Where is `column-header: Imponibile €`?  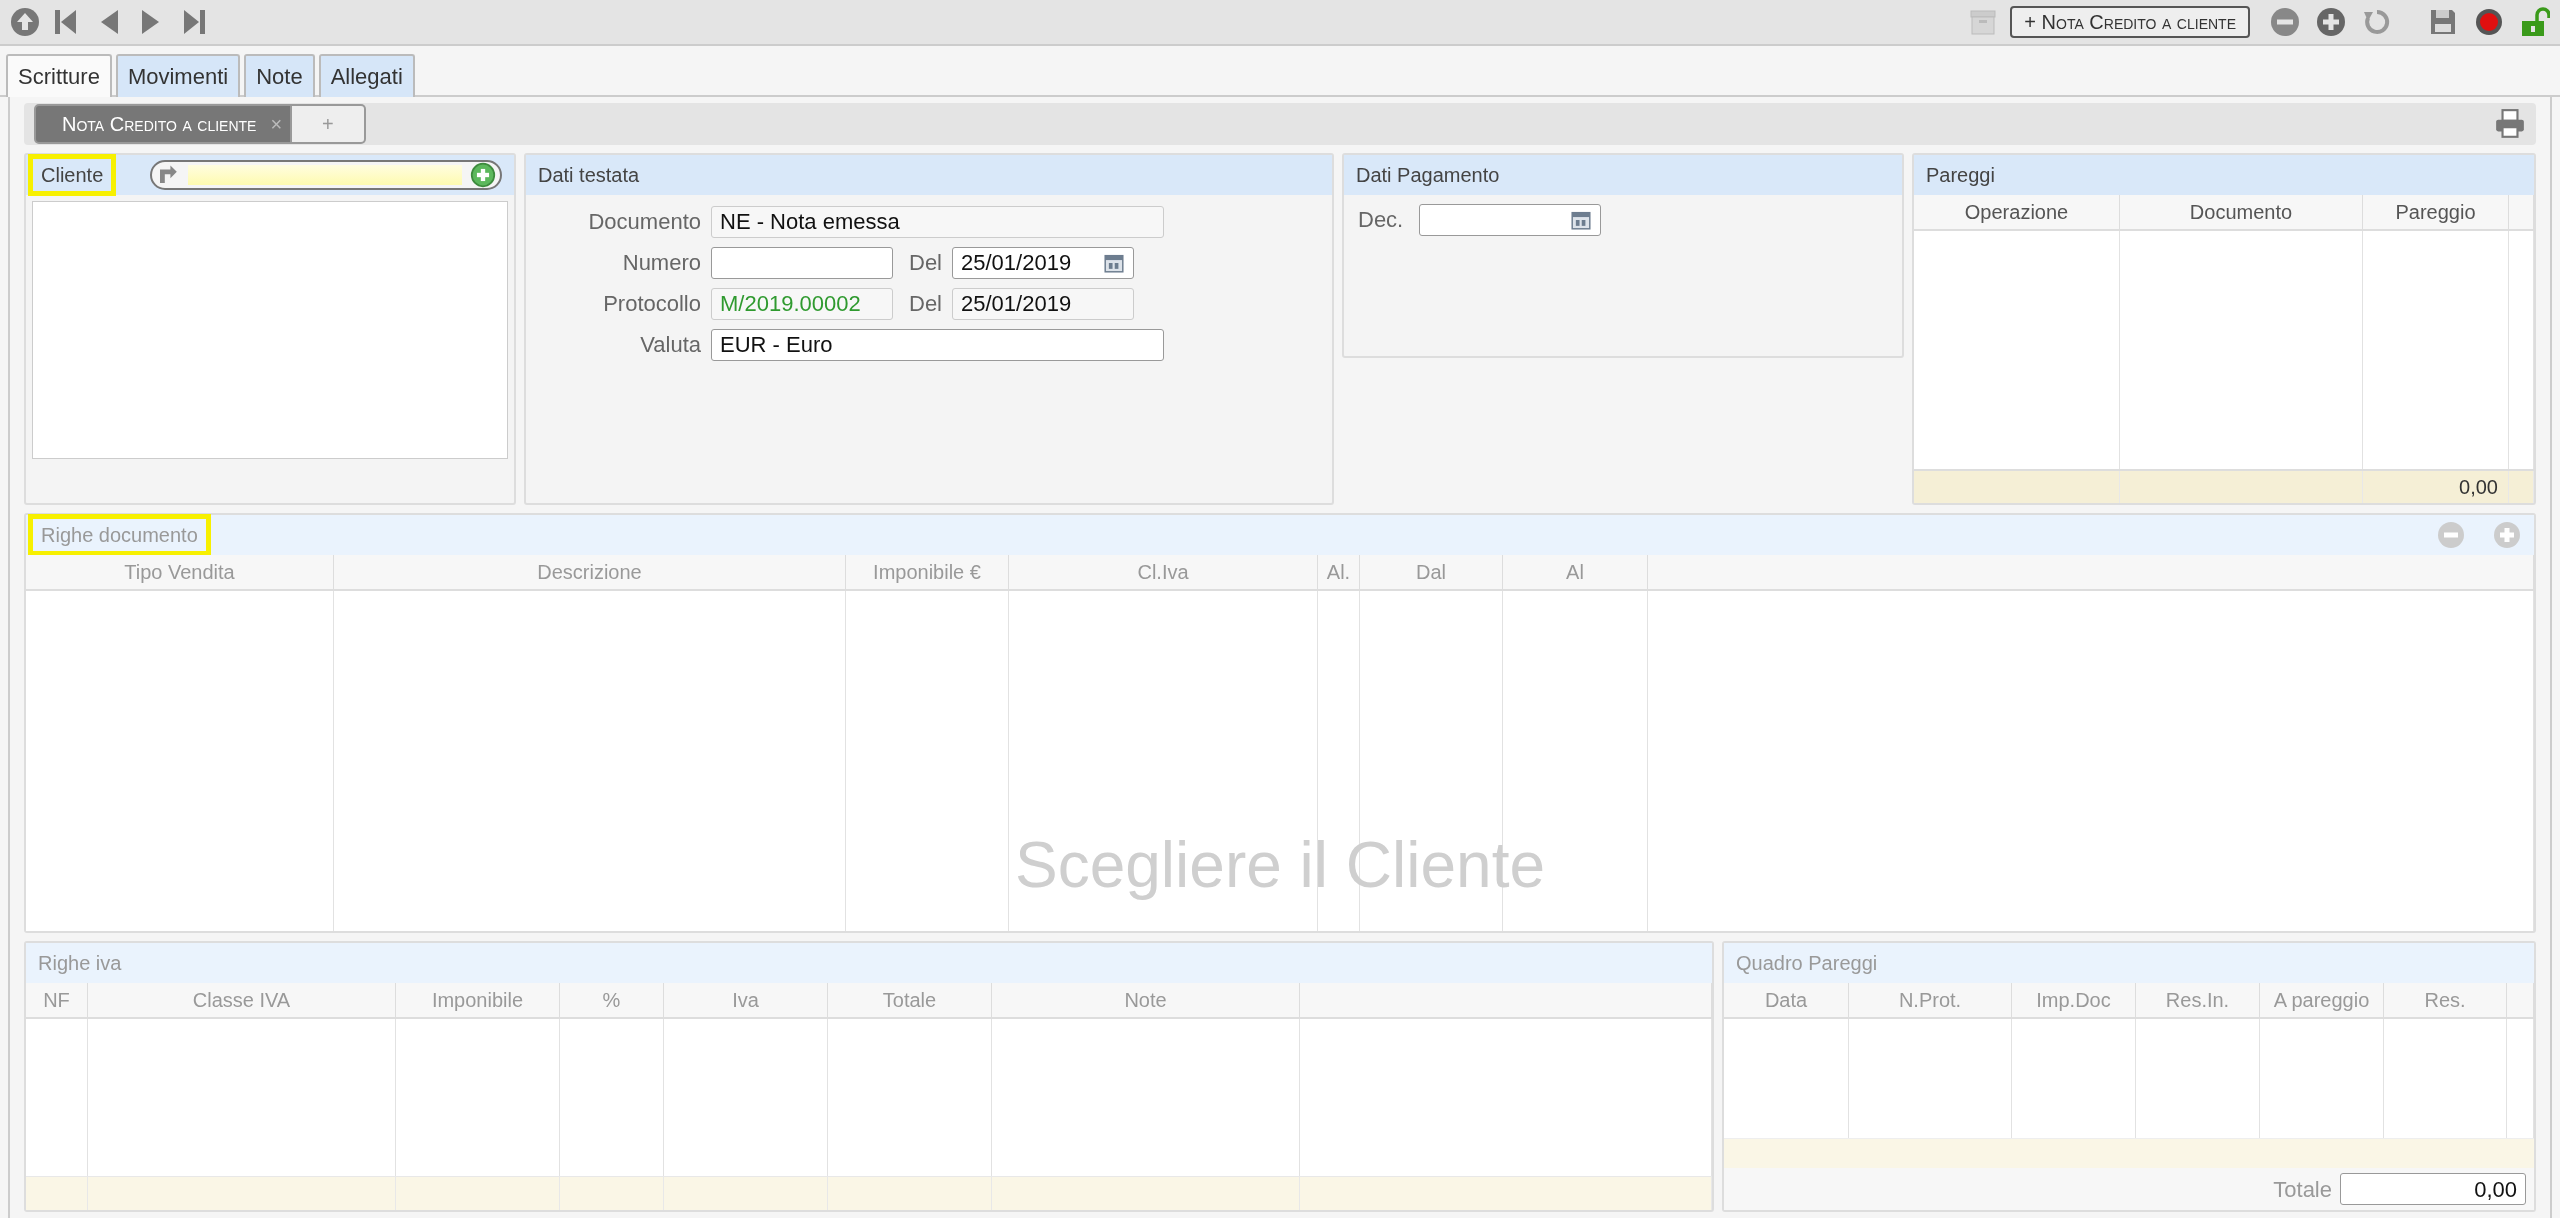 column-header: Imponibile € is located at coordinates (927, 572).